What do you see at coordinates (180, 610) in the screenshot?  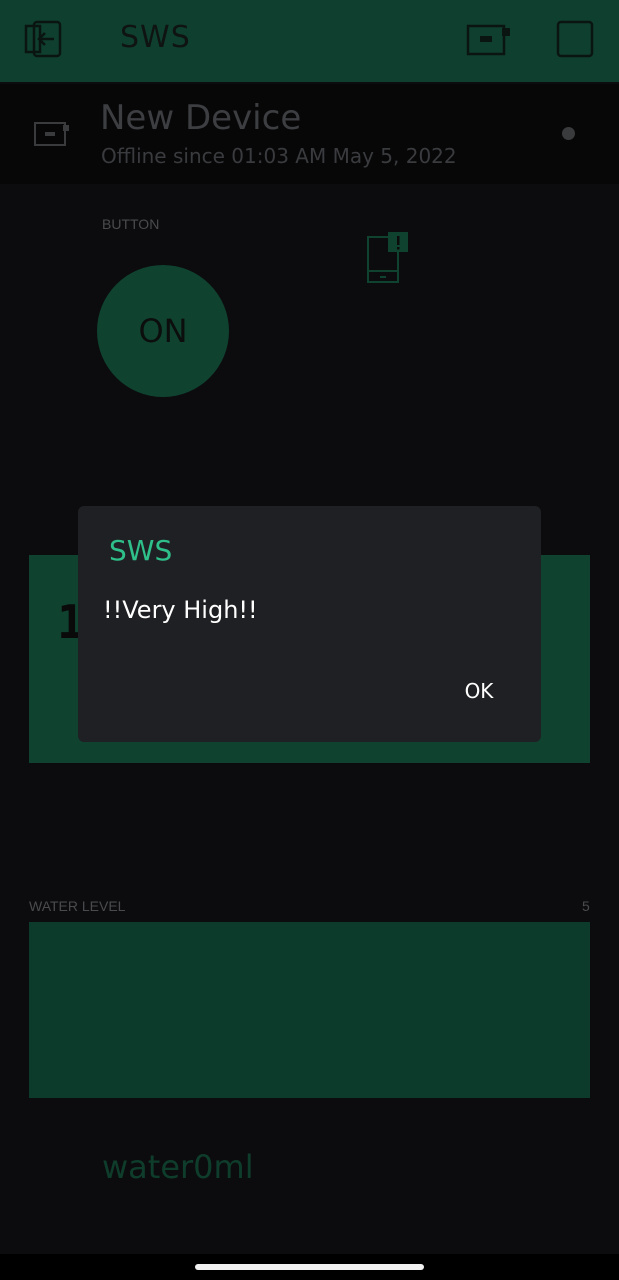 I see `dialog-message: !!Very High!!` at bounding box center [180, 610].